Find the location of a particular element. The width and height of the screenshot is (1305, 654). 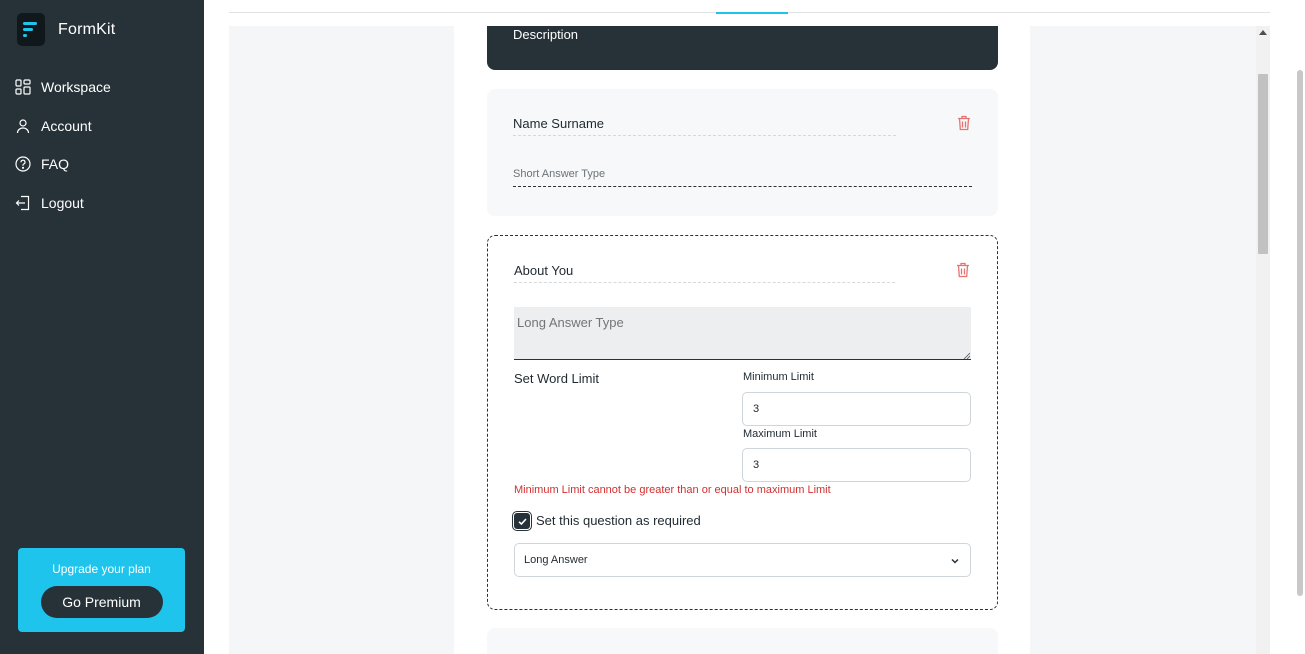

required-label: Set this question as required is located at coordinates (618, 520).